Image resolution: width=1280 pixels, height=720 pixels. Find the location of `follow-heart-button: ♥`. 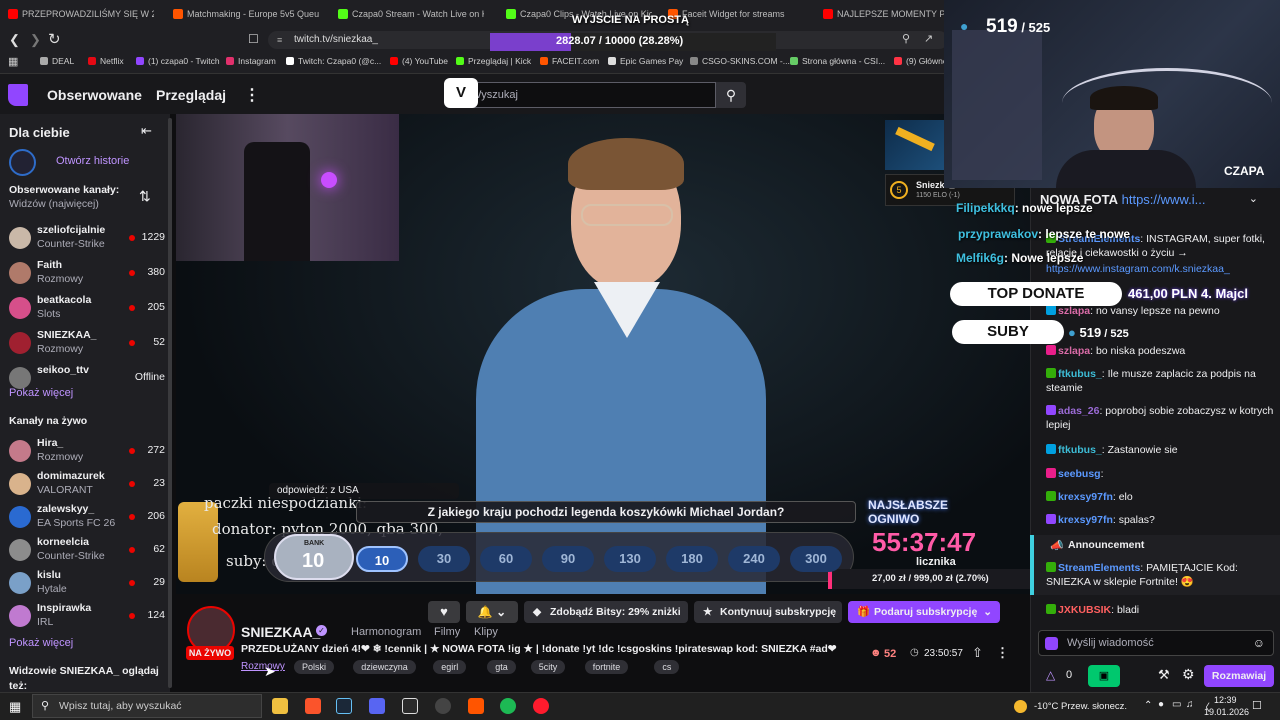

follow-heart-button: ♥ is located at coordinates (444, 612).